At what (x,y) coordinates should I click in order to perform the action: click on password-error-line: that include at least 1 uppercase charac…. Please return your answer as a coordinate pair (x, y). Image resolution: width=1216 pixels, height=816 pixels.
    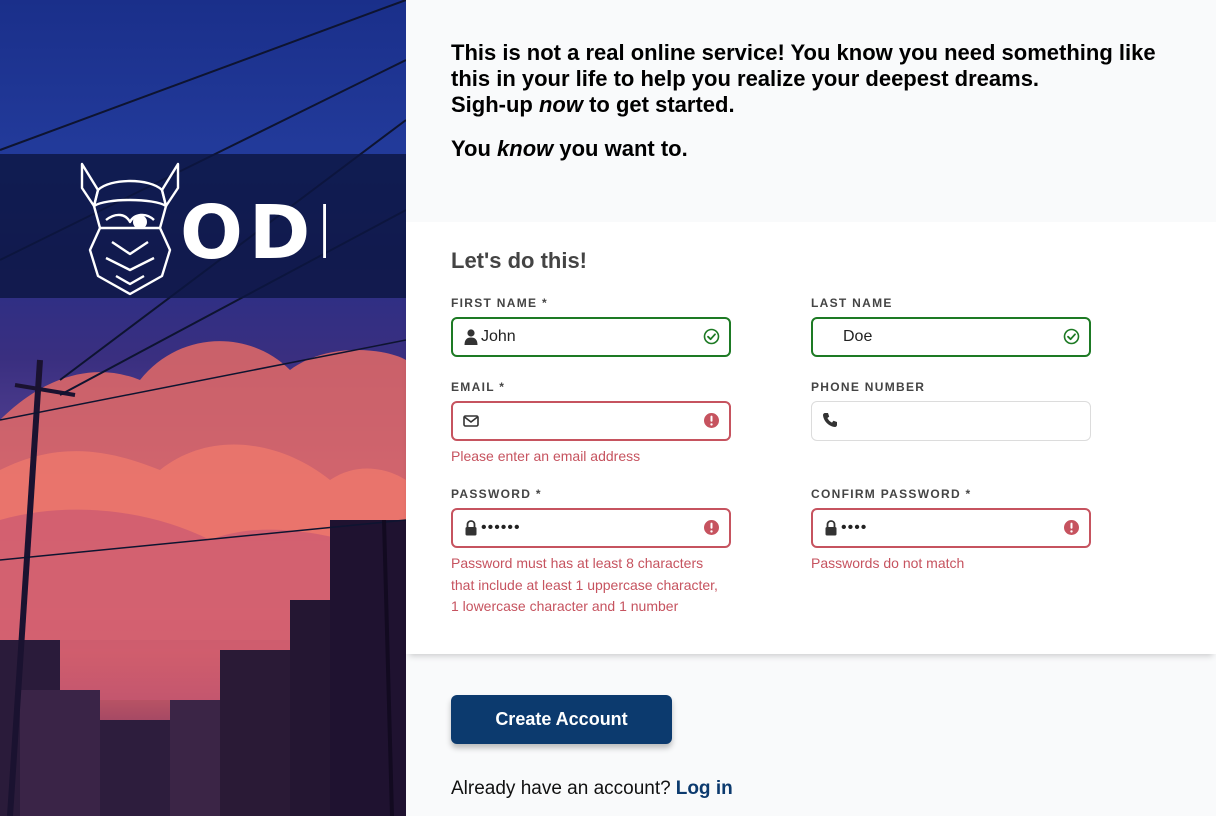
    Looking at the image, I should click on (584, 584).